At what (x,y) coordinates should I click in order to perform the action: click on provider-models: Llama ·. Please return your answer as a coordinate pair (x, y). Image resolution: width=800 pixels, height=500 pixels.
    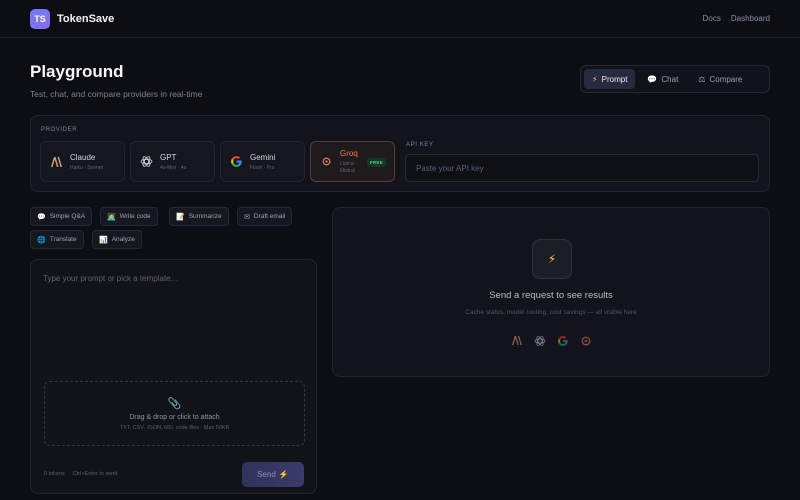
    Looking at the image, I should click on (348, 164).